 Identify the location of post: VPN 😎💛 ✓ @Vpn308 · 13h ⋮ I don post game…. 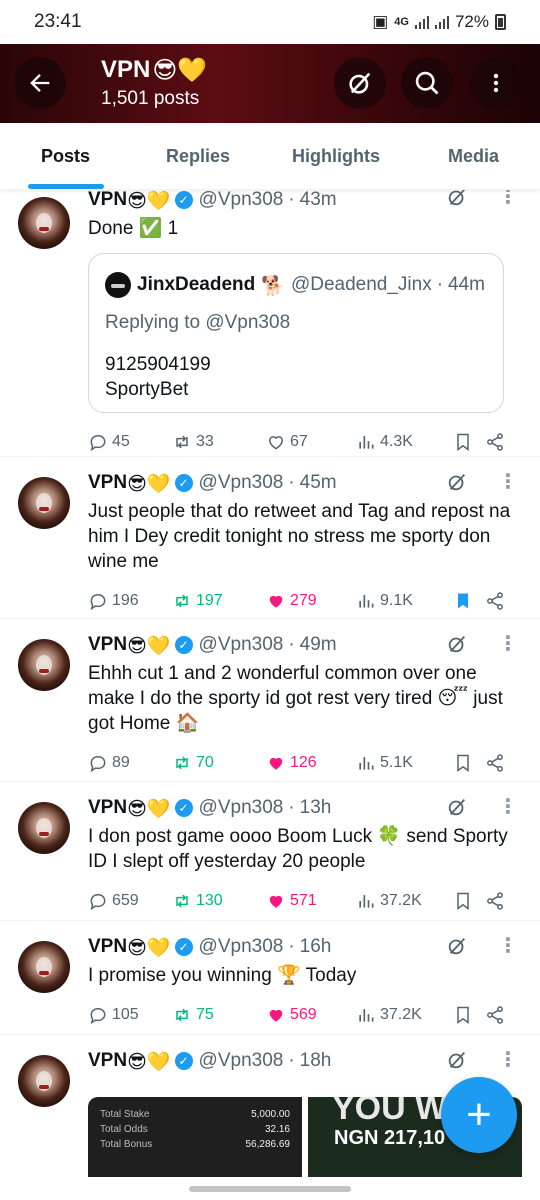
(270, 851).